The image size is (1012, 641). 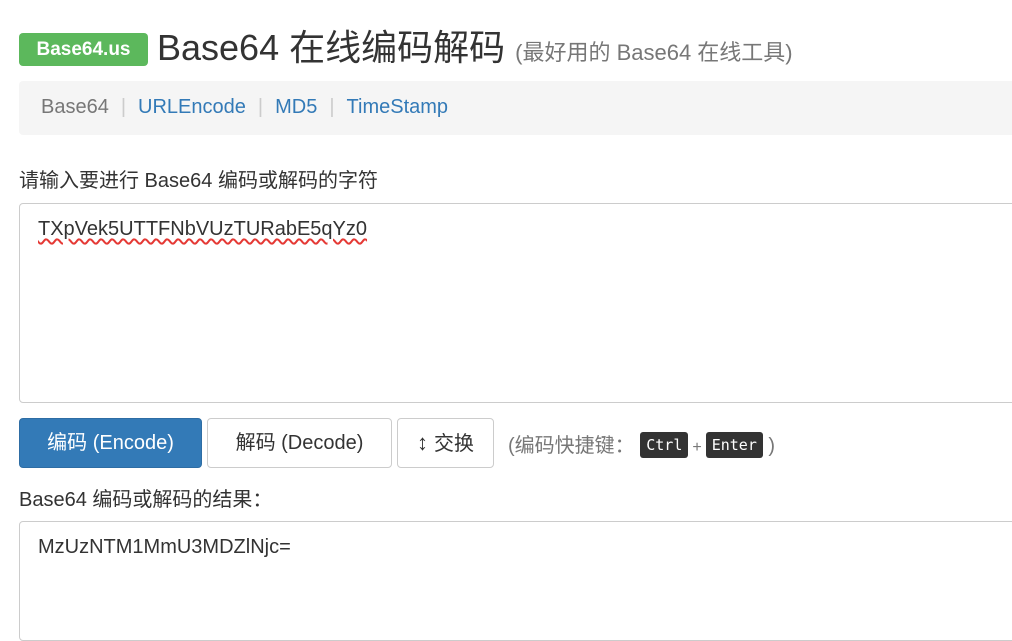 I want to click on input-label: 请输入要进行 Base64 编码或解码的字符, so click(x=198, y=181).